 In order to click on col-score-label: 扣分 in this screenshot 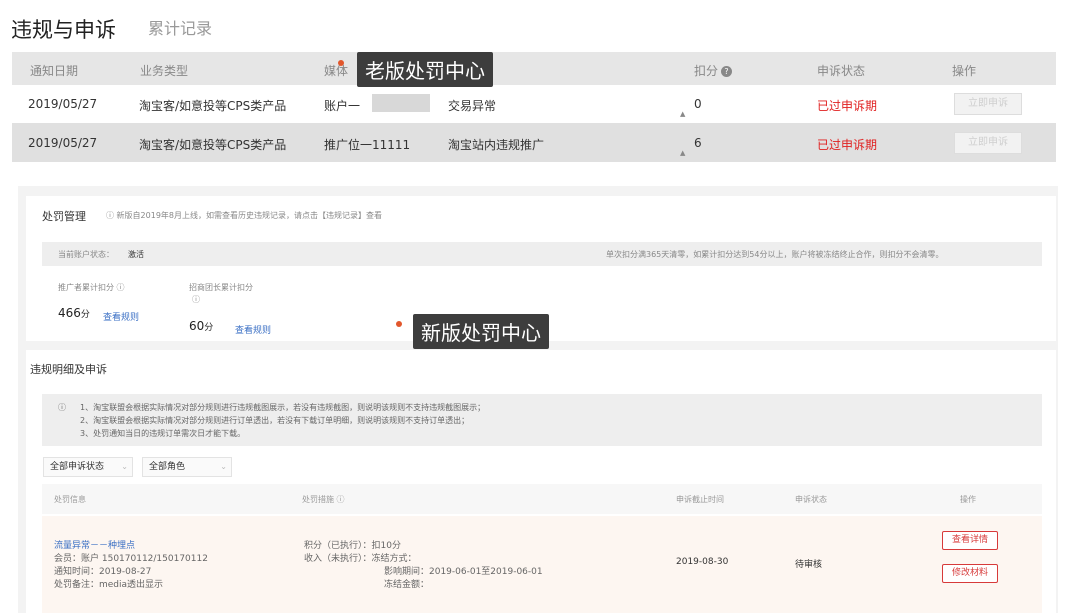, I will do `click(706, 71)`.